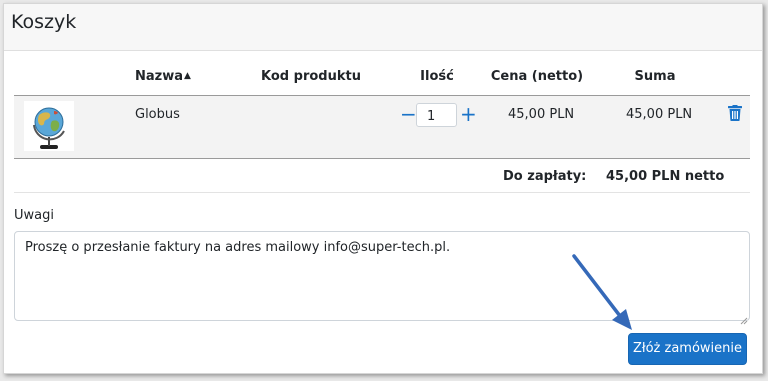 The height and width of the screenshot is (381, 768). What do you see at coordinates (655, 76) in the screenshot?
I see `column-header-sum: Suma` at bounding box center [655, 76].